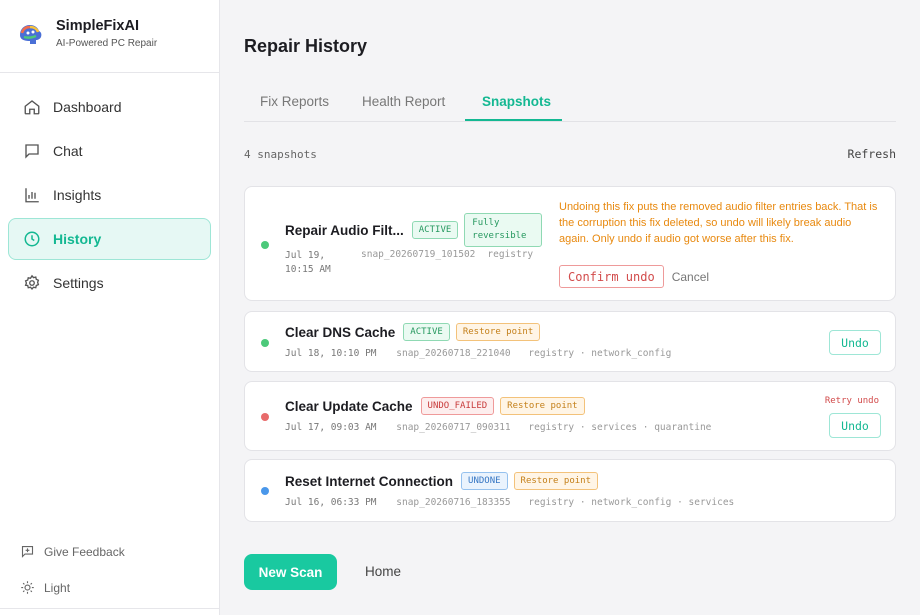 This screenshot has width=920, height=615. Describe the element at coordinates (510, 254) in the screenshot. I see `snapshot-tags: registry` at that location.